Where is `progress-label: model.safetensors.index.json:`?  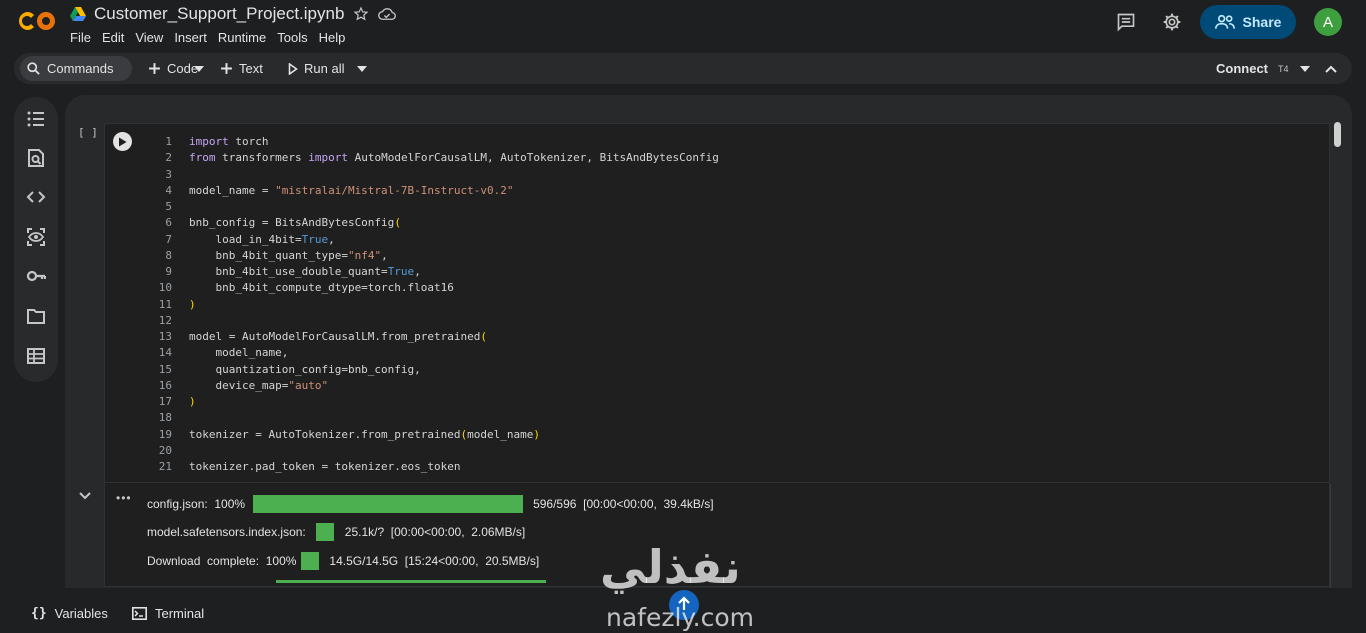 progress-label: model.safetensors.index.json: is located at coordinates (226, 532).